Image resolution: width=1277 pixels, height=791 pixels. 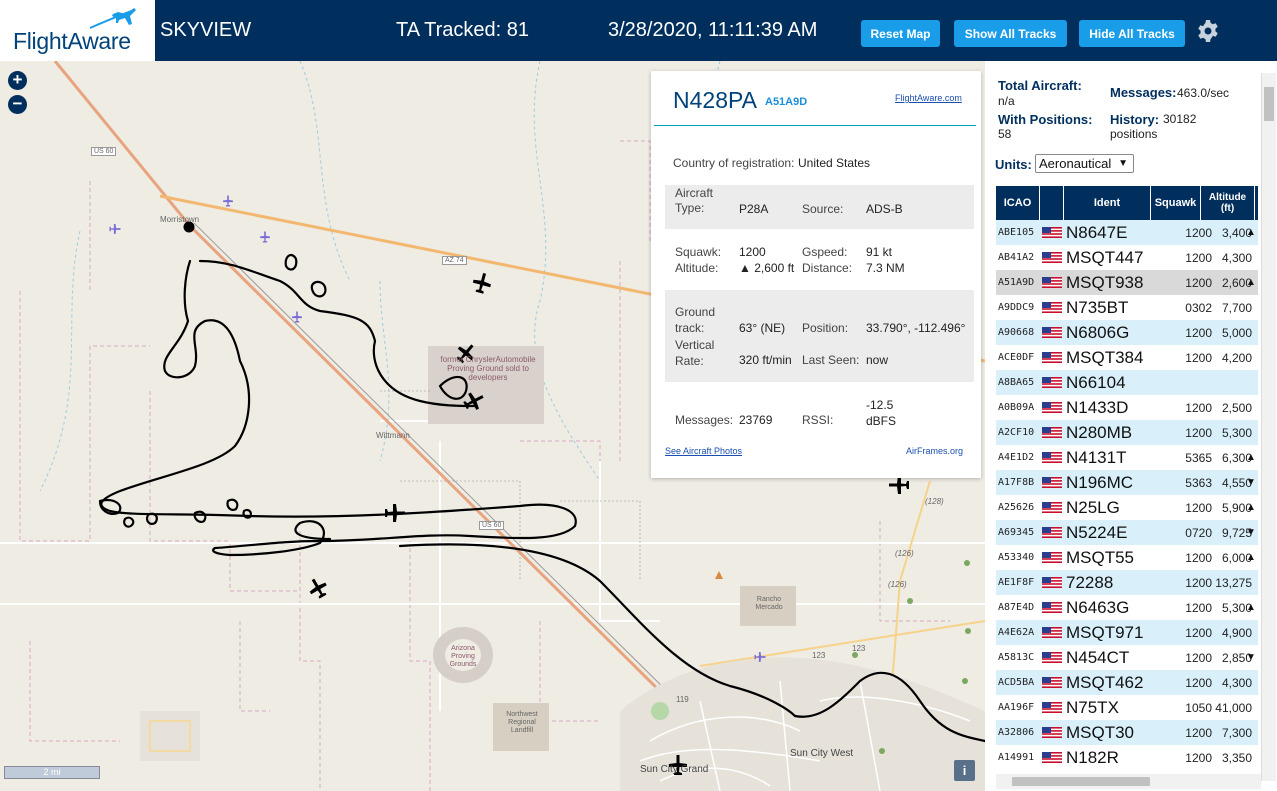 I want to click on vertical-scroll-thumb, so click(x=1269, y=104).